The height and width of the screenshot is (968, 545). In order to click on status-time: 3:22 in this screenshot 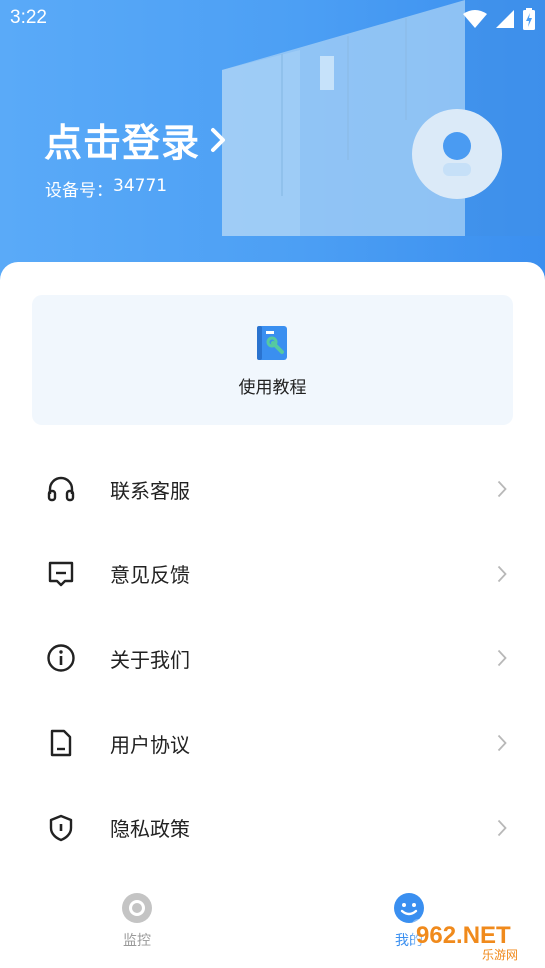, I will do `click(28, 17)`.